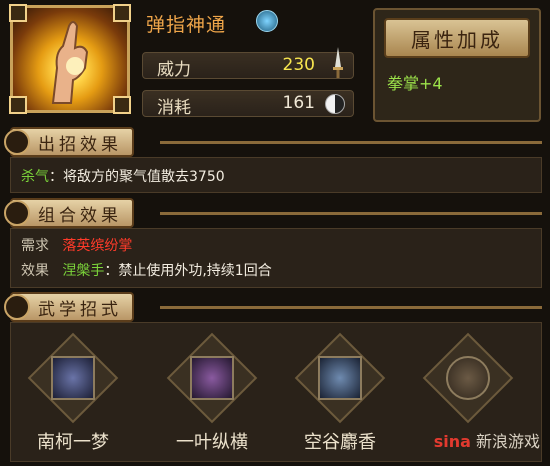 The width and height of the screenshot is (550, 466). Describe the element at coordinates (186, 25) in the screenshot. I see `skill-name: 弹指神通` at that location.